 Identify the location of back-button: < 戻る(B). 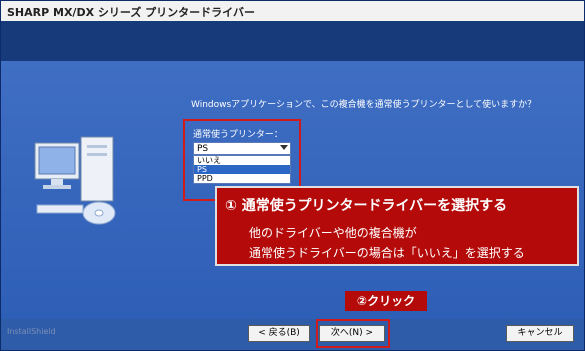
(279, 333).